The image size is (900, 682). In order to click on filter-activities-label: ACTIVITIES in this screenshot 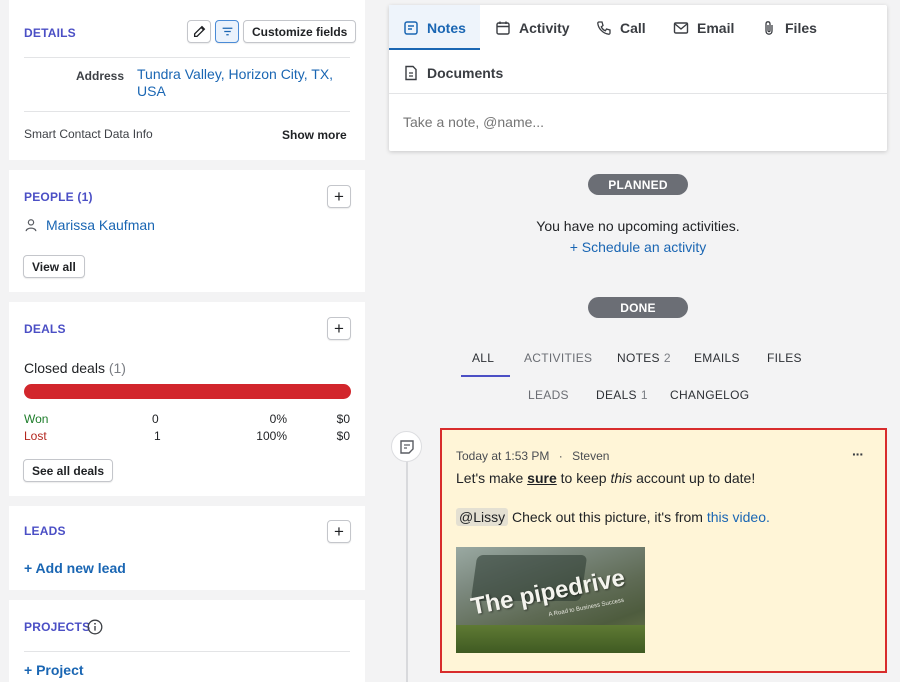, I will do `click(558, 358)`.